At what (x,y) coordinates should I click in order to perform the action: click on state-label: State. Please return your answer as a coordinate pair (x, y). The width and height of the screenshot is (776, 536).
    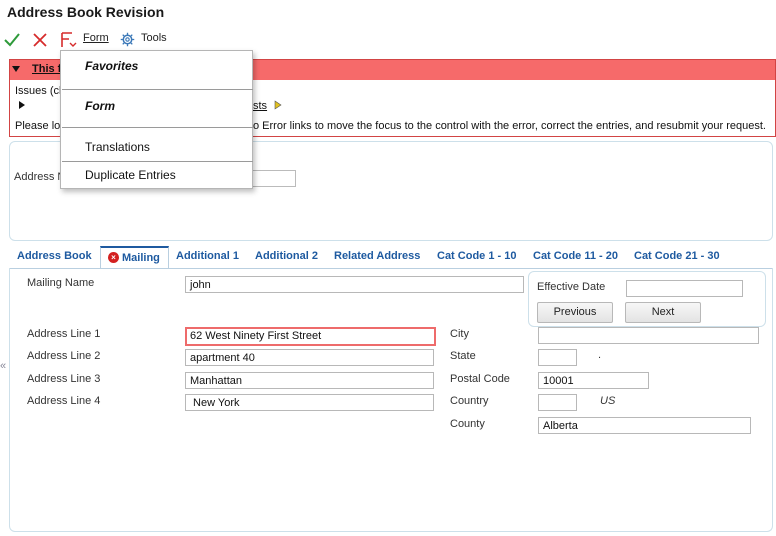
    Looking at the image, I should click on (463, 356).